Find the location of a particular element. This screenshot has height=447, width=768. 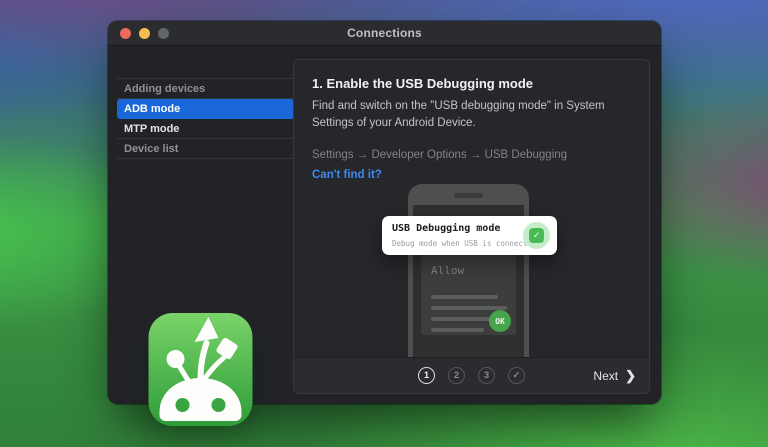

phone-illustration: Allow OK is located at coordinates (468, 271).